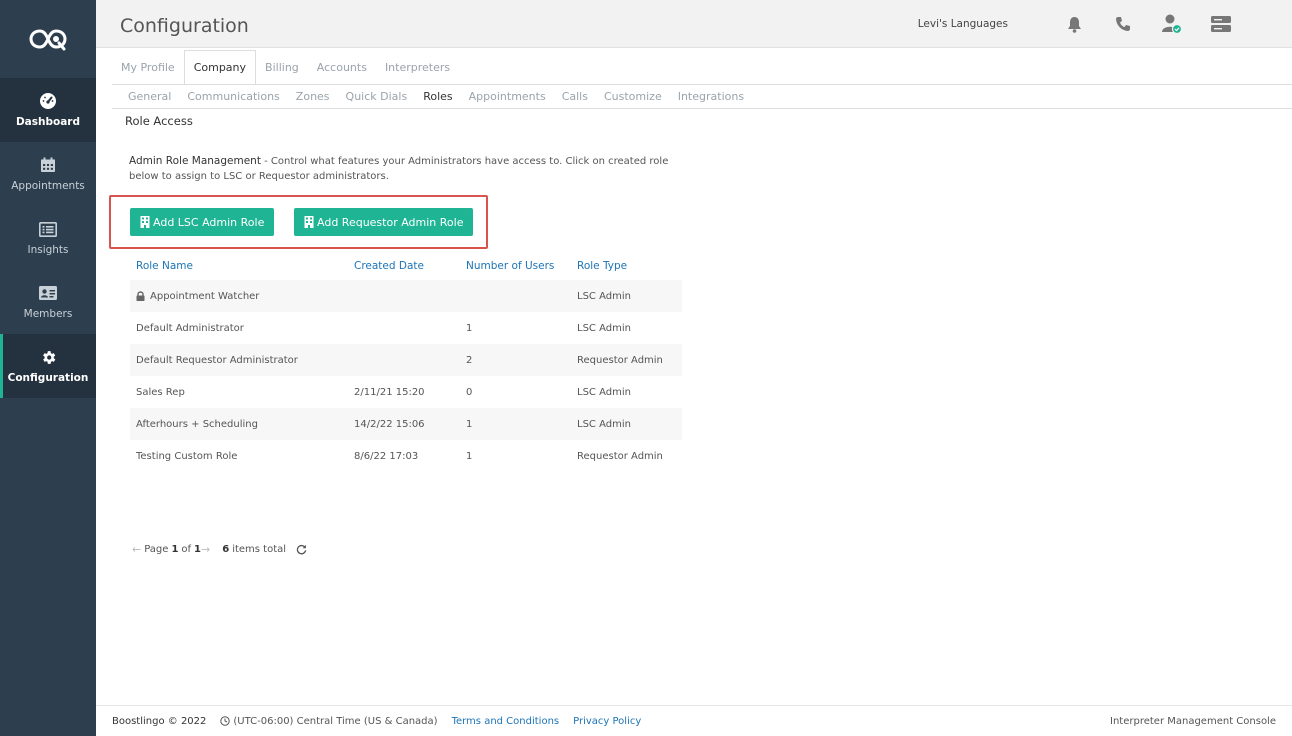 This screenshot has height=736, width=1292. I want to click on terms-link: Terms and Conditions, so click(506, 721).